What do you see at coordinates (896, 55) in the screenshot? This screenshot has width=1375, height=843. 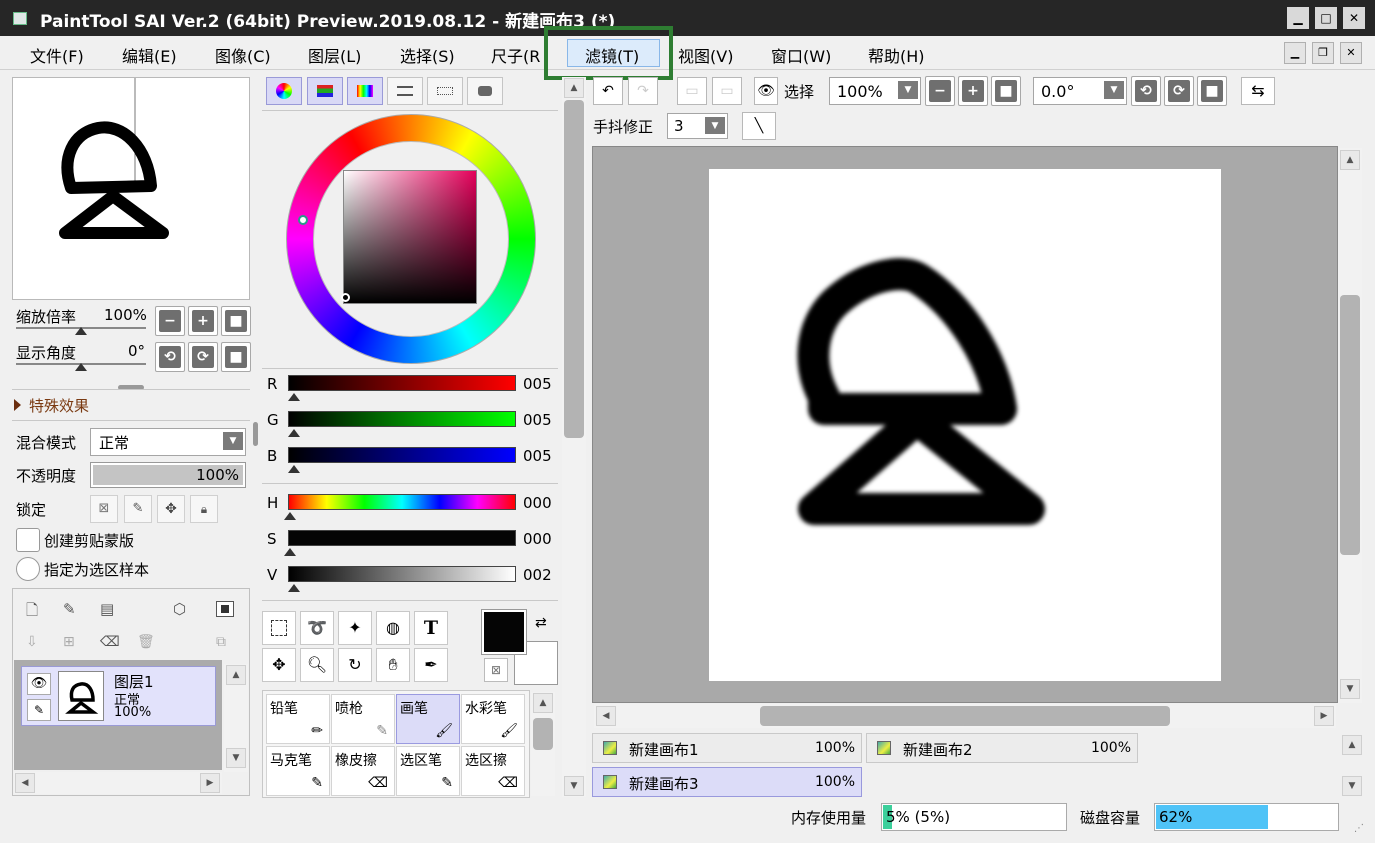 I see `menu-help: 帮助(H)` at bounding box center [896, 55].